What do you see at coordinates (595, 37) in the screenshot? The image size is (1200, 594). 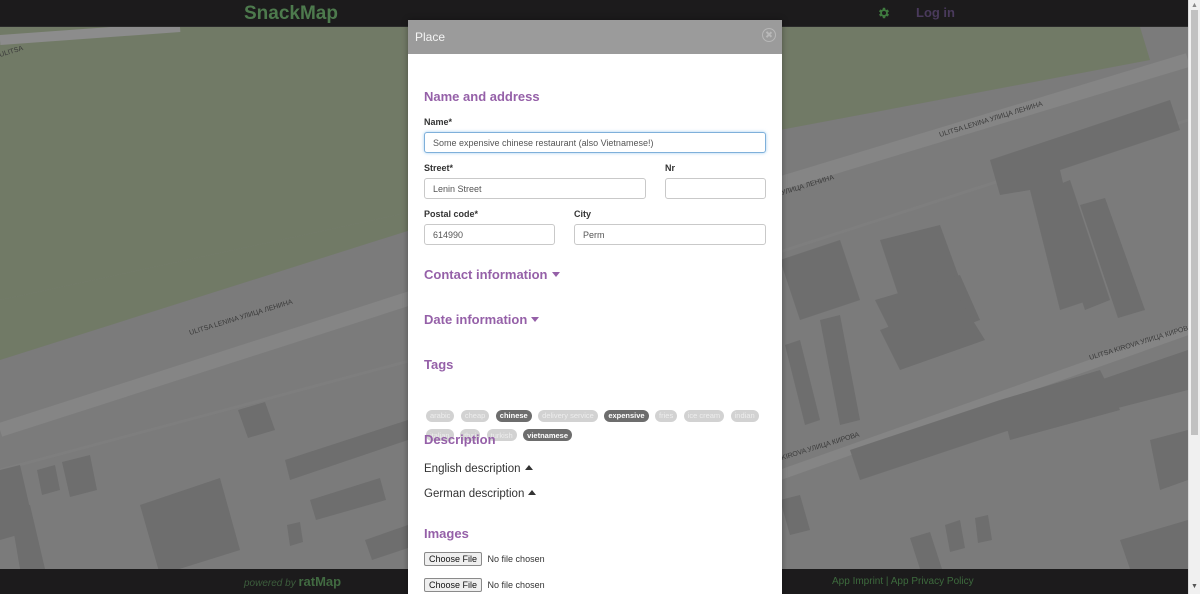 I see `modal-header: Place` at bounding box center [595, 37].